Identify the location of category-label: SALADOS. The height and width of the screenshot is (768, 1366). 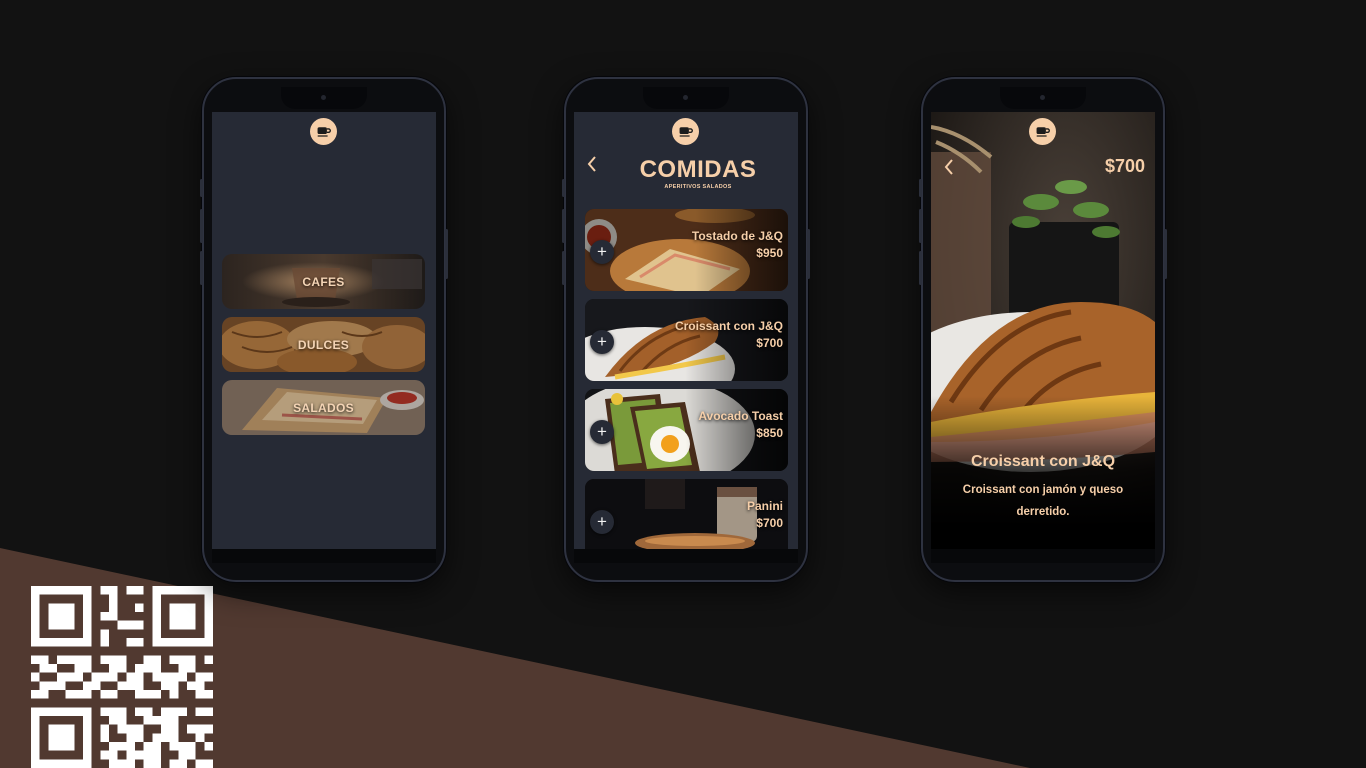
(323, 407).